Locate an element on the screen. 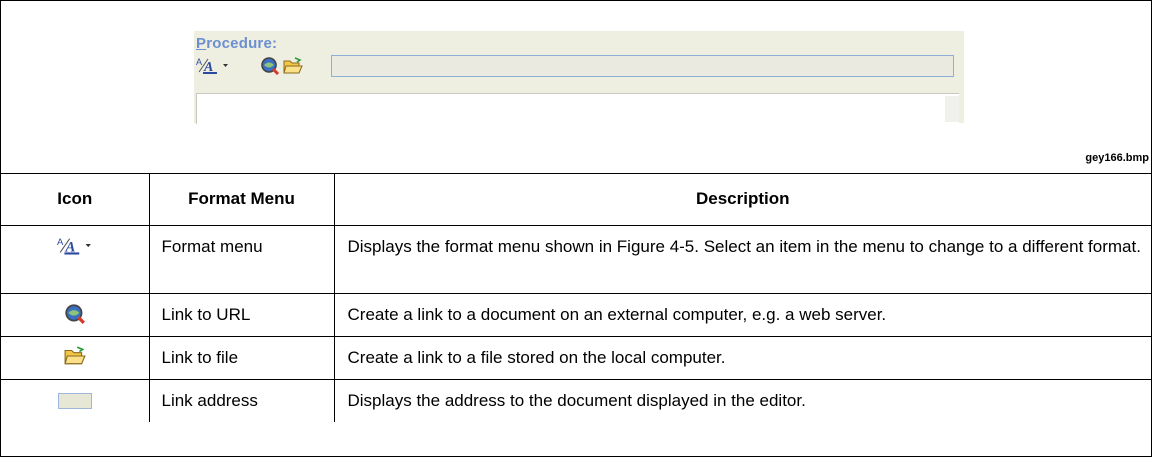  link-address-icon is located at coordinates (74, 401).